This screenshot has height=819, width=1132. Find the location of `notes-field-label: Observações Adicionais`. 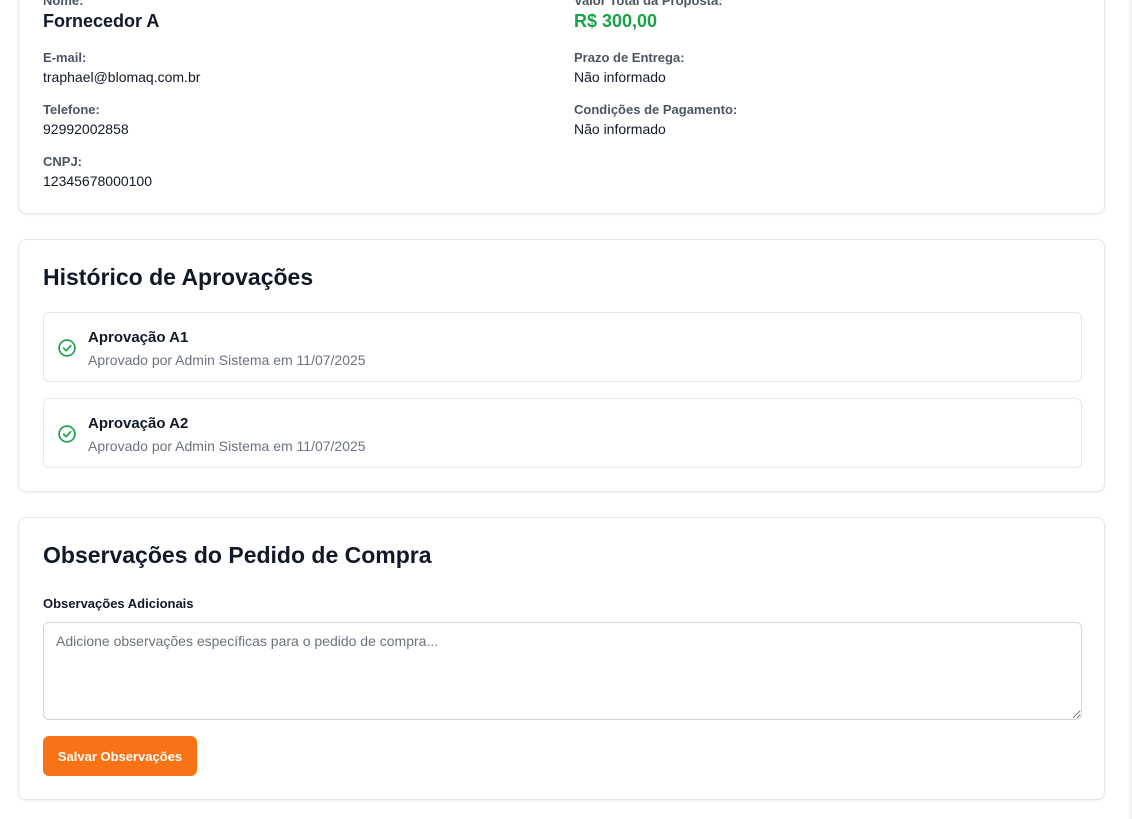

notes-field-label: Observações Adicionais is located at coordinates (118, 603).